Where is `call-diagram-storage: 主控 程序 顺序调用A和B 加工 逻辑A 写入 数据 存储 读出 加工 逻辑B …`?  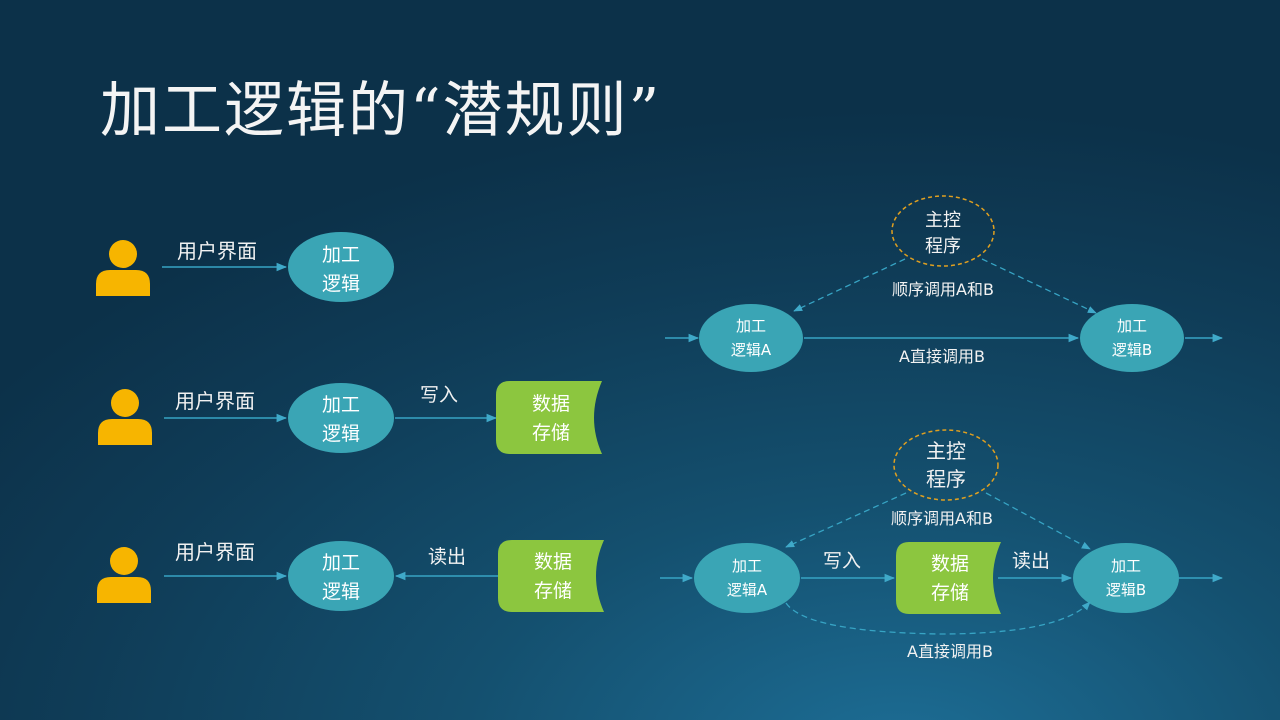 call-diagram-storage: 主控 程序 顺序调用A和B 加工 逻辑A 写入 数据 存储 读出 加工 逻辑B … is located at coordinates (942, 545).